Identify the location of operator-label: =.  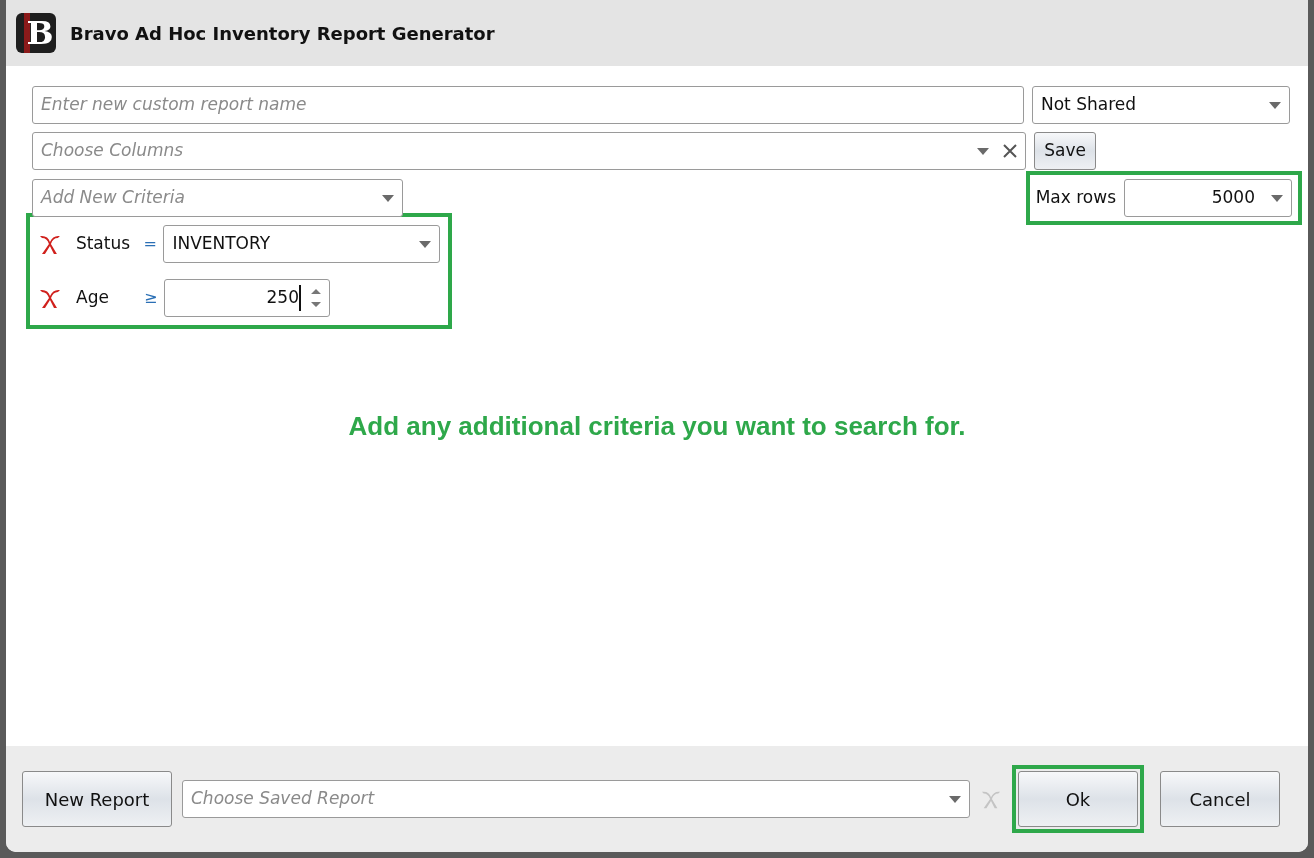
(153, 244).